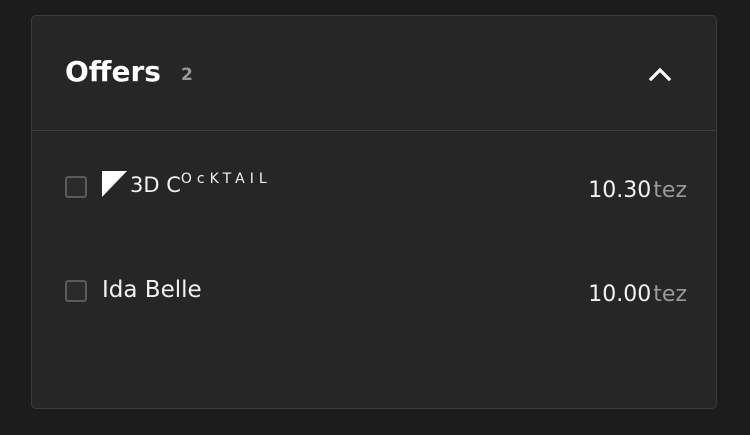 The width and height of the screenshot is (750, 435). What do you see at coordinates (152, 290) in the screenshot?
I see `offer-name-link: Ida Belle` at bounding box center [152, 290].